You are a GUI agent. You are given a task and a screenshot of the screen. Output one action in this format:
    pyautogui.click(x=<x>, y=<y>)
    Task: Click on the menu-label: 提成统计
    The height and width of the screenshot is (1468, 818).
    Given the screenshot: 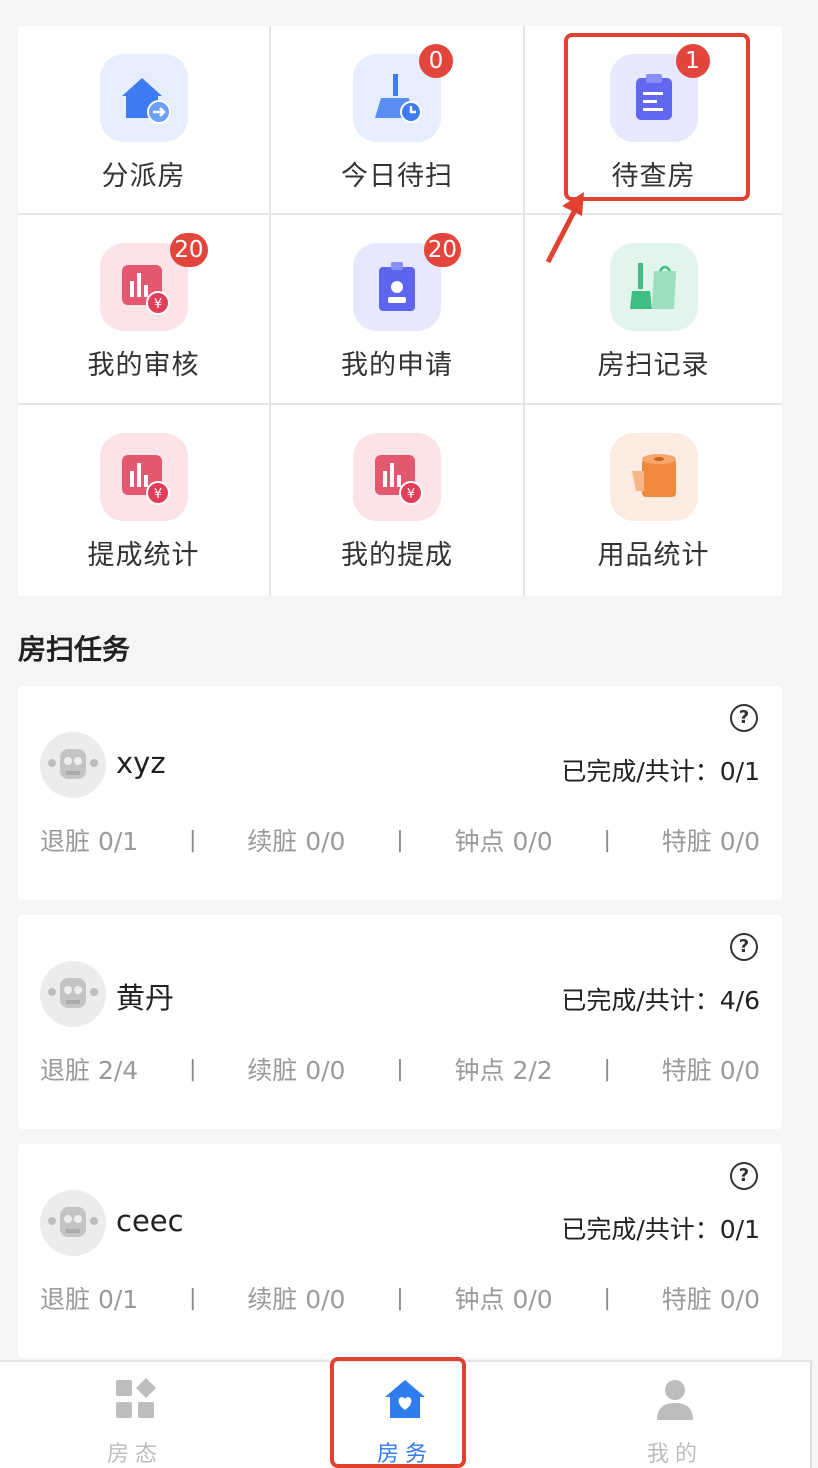 What is the action you would take?
    pyautogui.click(x=143, y=555)
    